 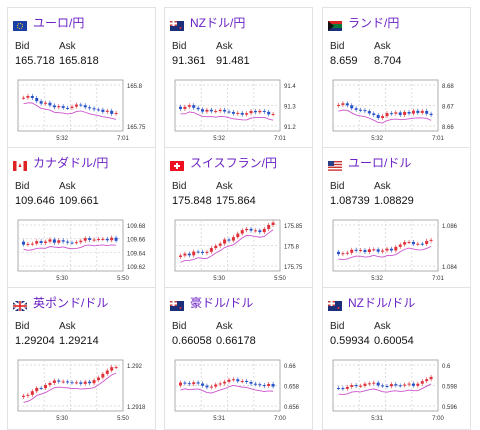 I want to click on pair-title: NZドル/円, so click(x=217, y=22).